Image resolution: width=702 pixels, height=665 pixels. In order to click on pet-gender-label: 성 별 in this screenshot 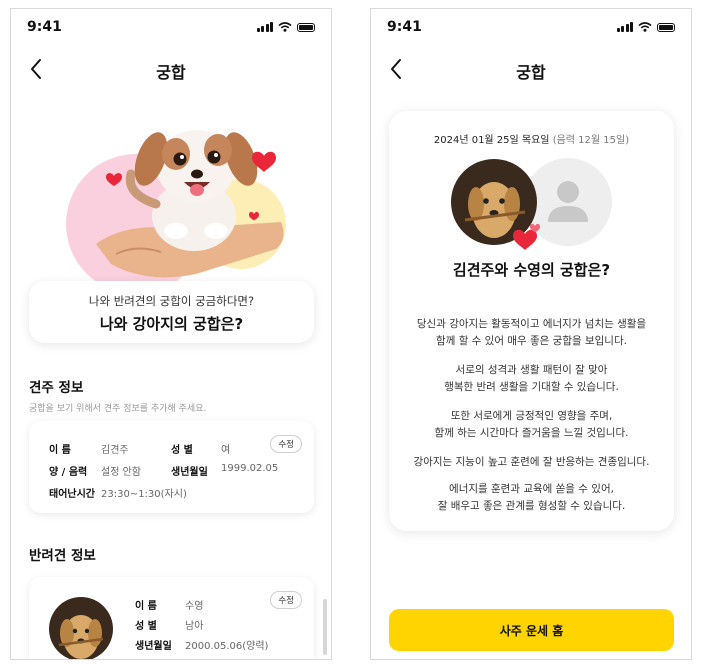, I will do `click(146, 626)`.